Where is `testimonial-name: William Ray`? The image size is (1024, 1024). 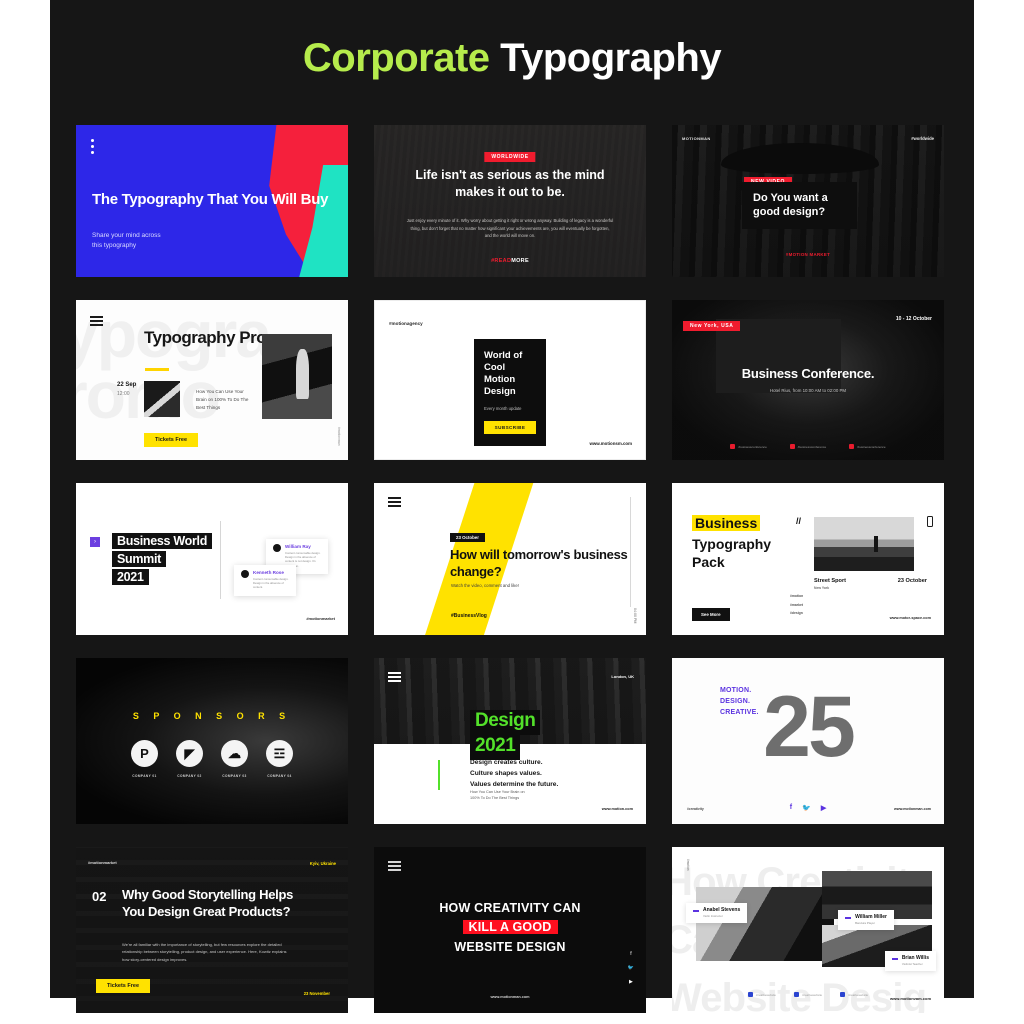 testimonial-name: William Ray is located at coordinates (298, 546).